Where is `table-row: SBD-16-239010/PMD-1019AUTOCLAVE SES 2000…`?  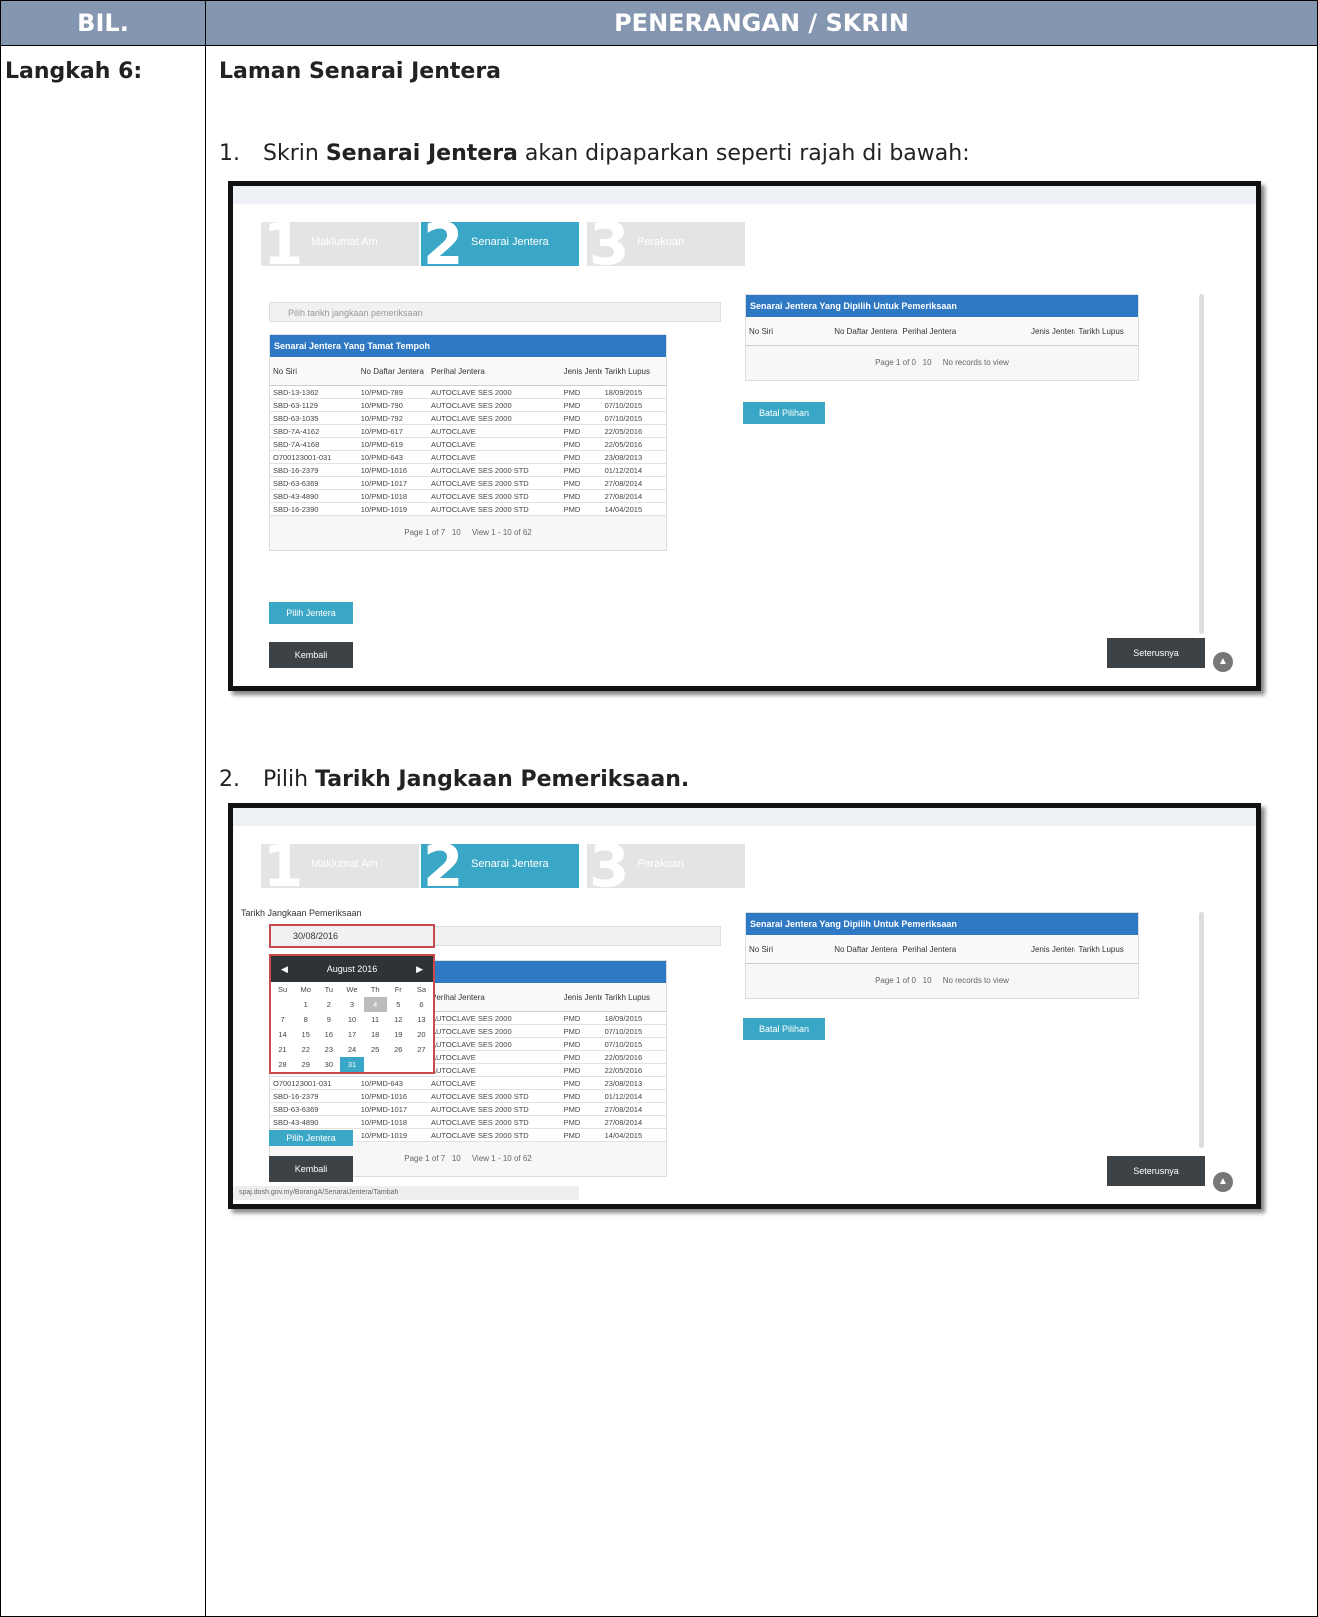
table-row: SBD-16-239010/PMD-1019AUTOCLAVE SES 2000… is located at coordinates (468, 509).